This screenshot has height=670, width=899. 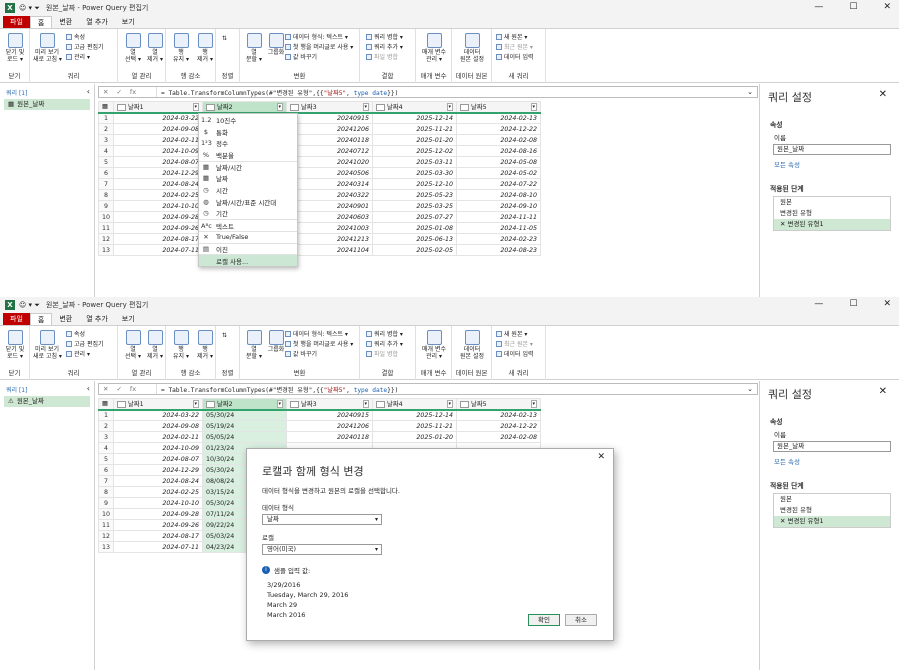 I want to click on cell: 2024-11-11, so click(x=499, y=217).